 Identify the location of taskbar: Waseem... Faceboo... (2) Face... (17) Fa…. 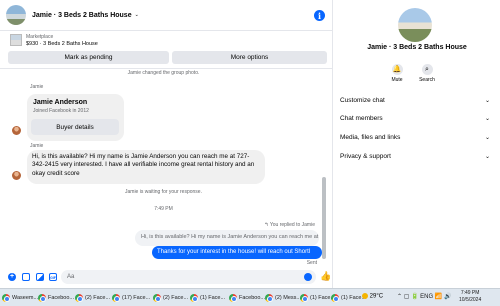
(250, 297).